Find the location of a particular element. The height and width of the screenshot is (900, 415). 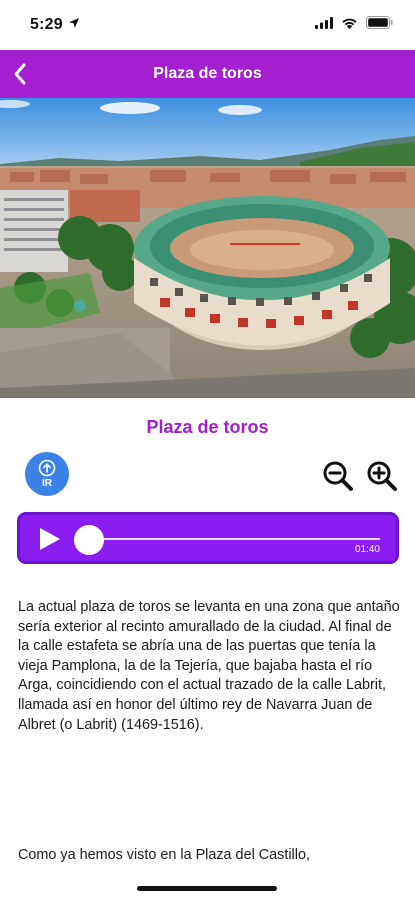

zoom-in-icon is located at coordinates (382, 476).